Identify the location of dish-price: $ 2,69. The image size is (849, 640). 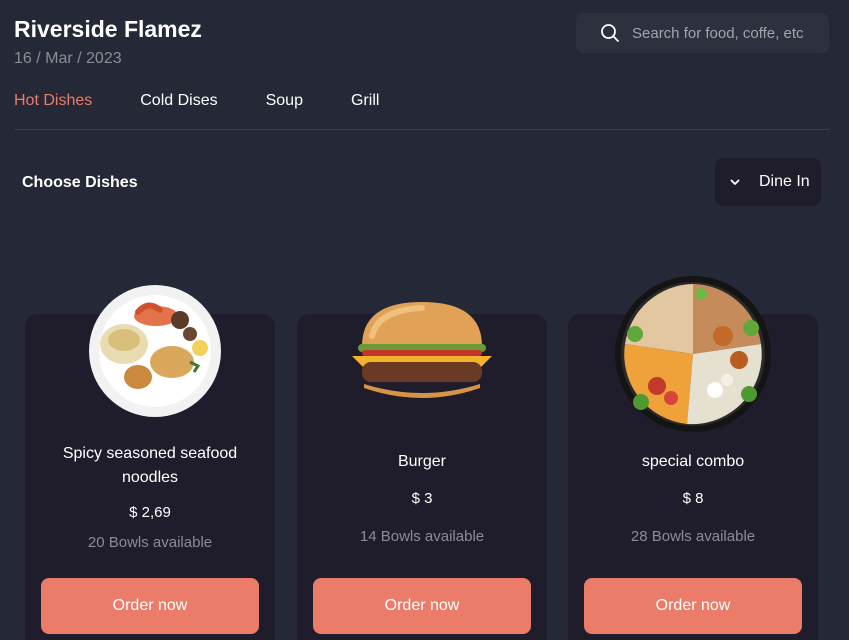
(150, 512).